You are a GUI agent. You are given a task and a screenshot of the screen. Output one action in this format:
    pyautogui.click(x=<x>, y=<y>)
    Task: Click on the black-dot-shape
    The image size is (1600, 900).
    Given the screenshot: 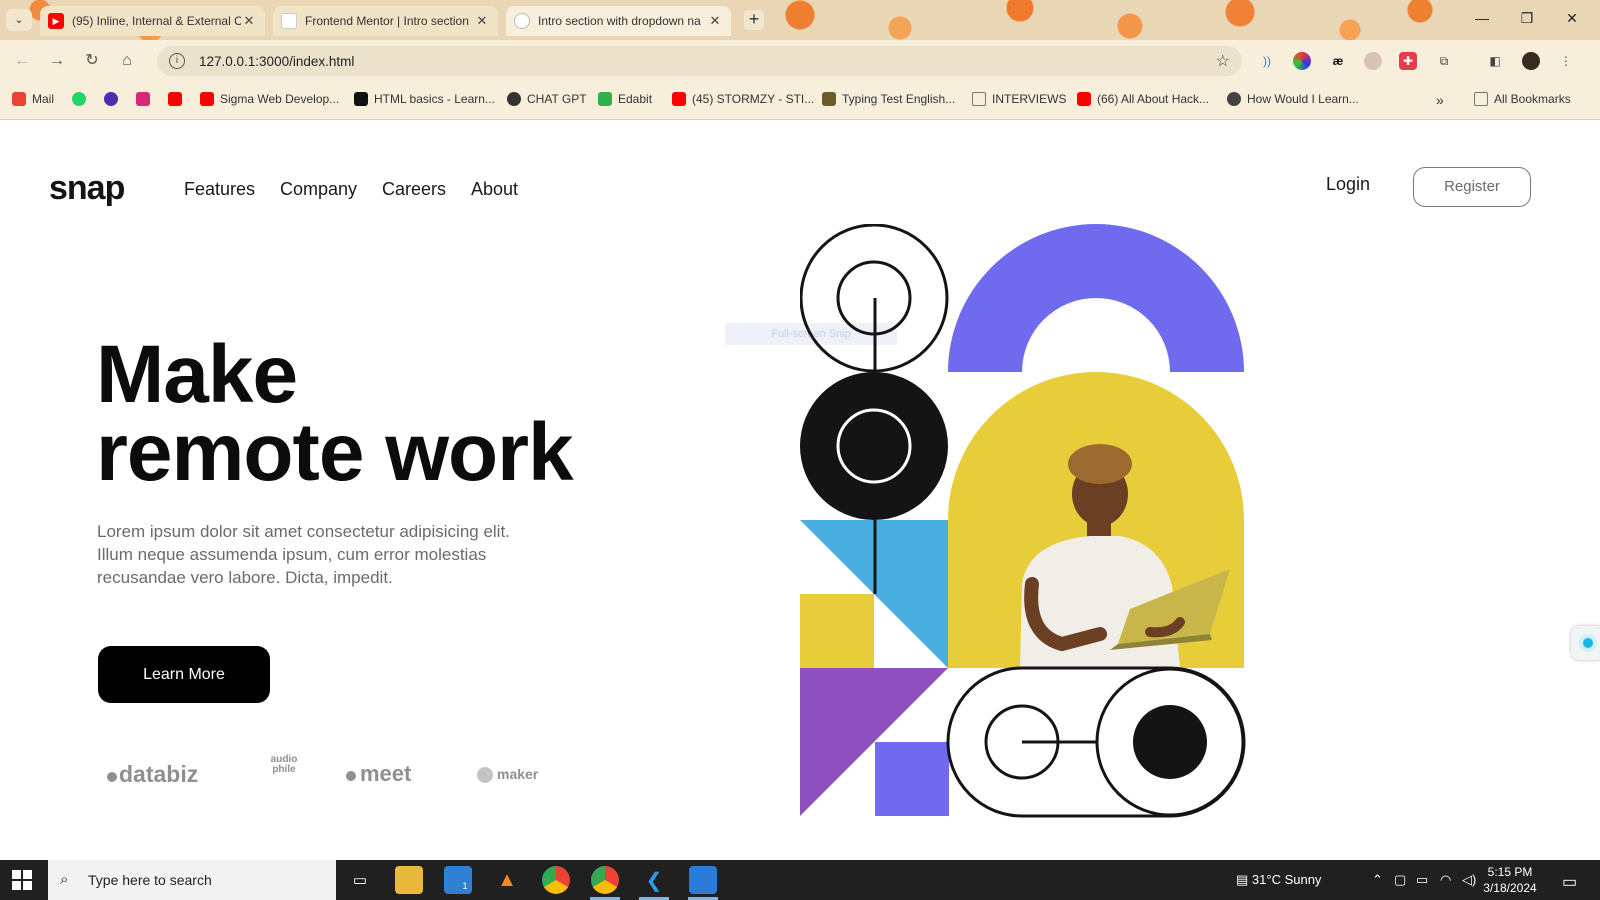 What is the action you would take?
    pyautogui.click(x=1170, y=742)
    